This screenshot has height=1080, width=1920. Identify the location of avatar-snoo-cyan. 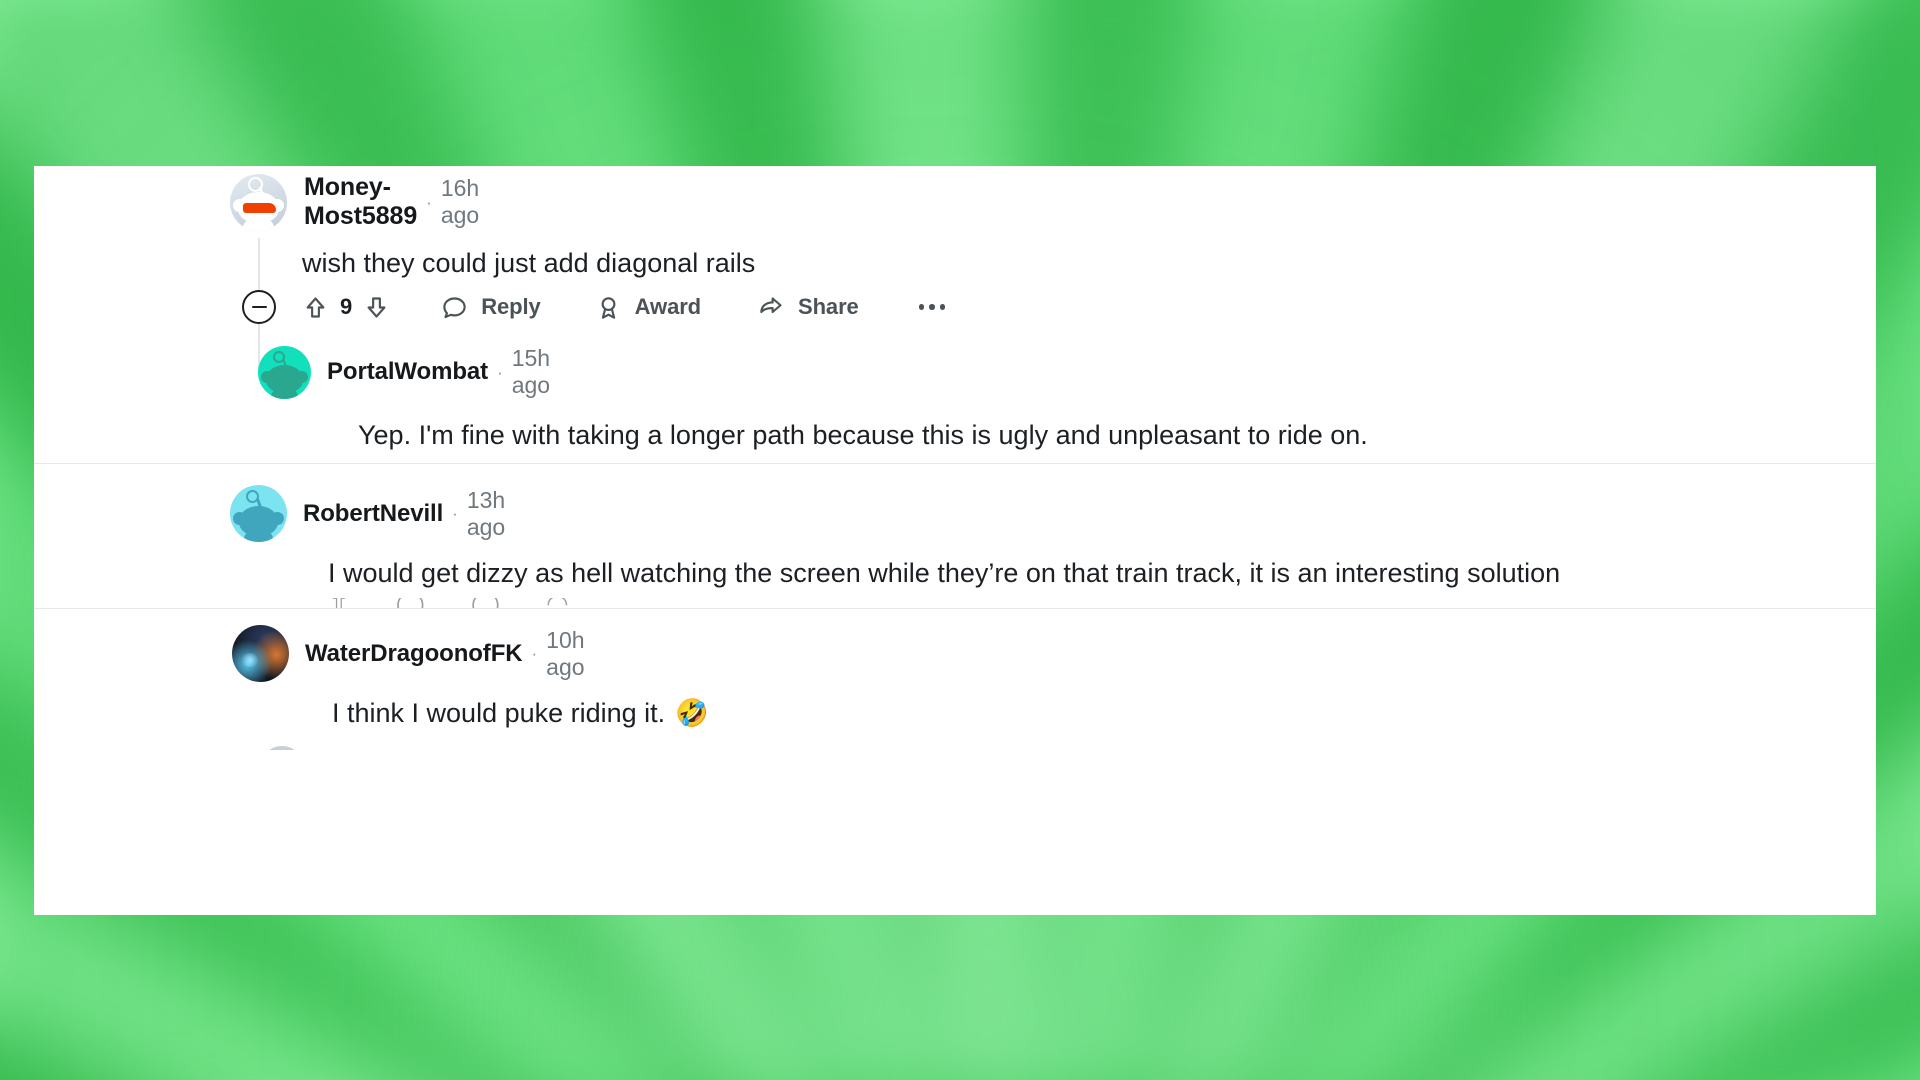
(258, 513).